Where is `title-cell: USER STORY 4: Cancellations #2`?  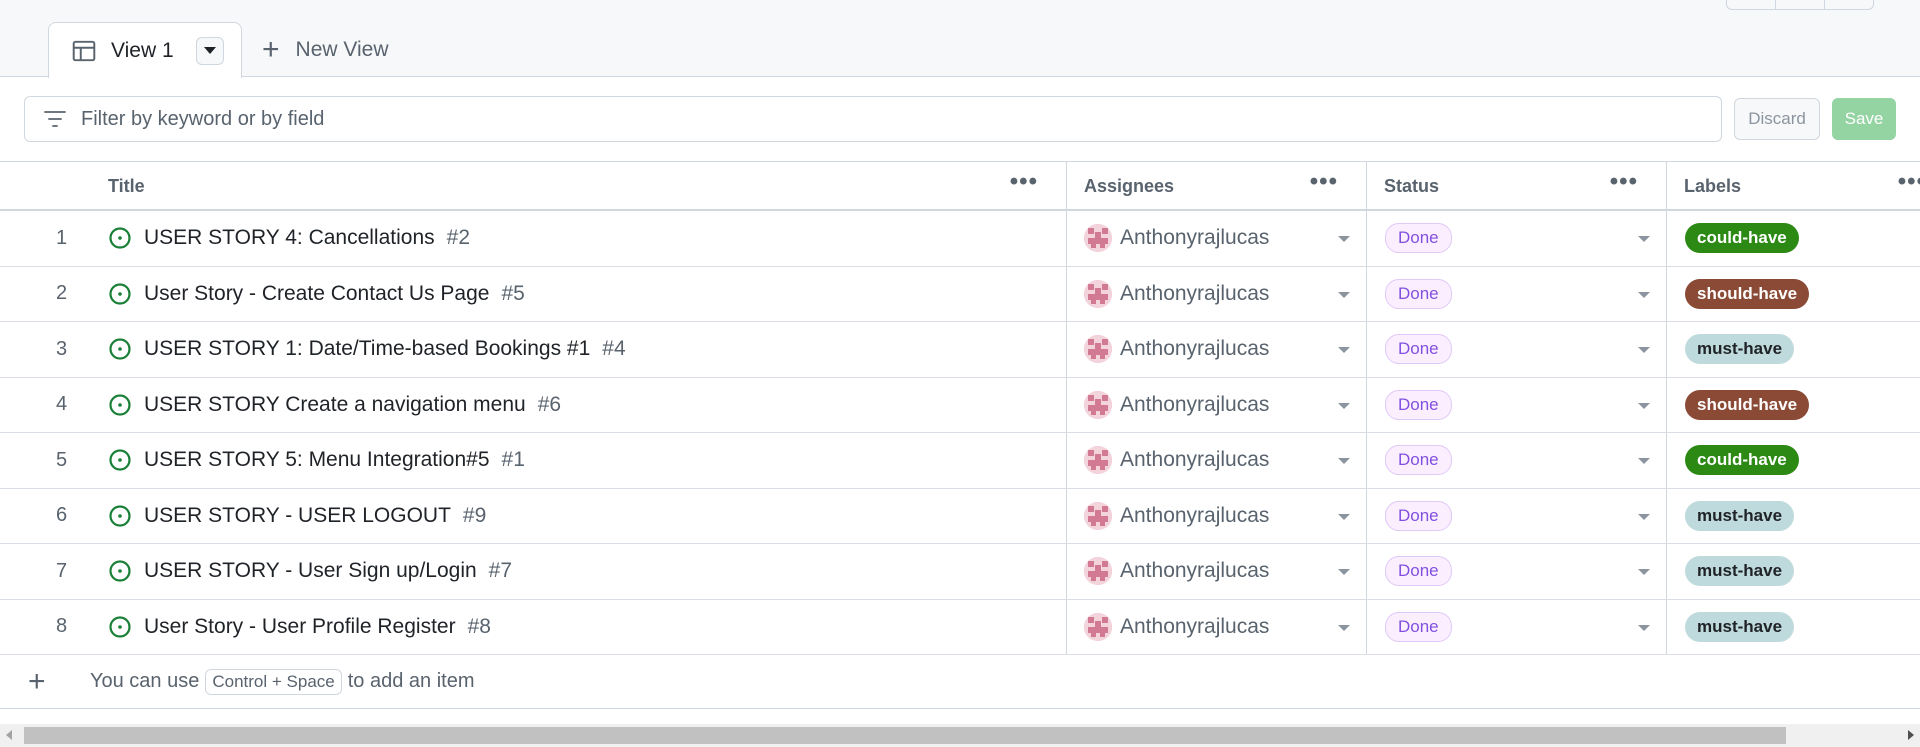 title-cell: USER STORY 4: Cancellations #2 is located at coordinates (587, 238).